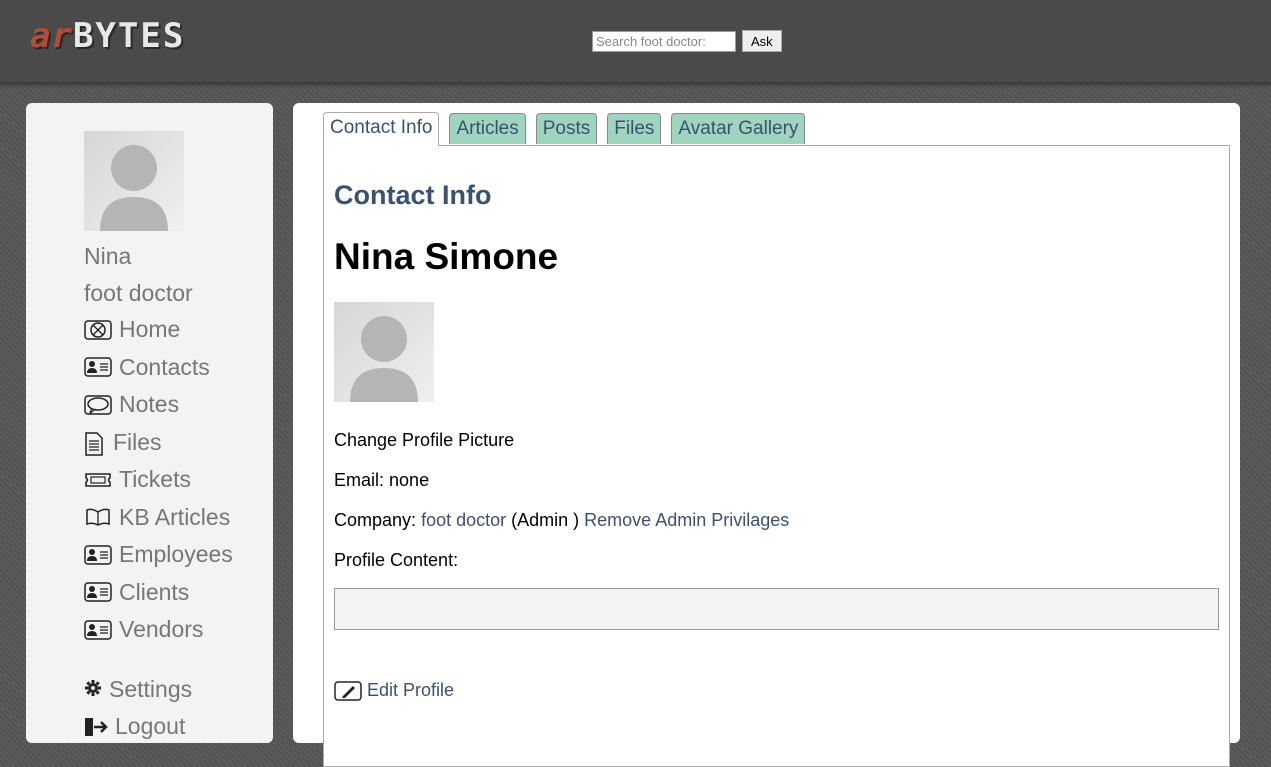 The image size is (1271, 767). What do you see at coordinates (98, 405) in the screenshot?
I see `speech-bubble-icon` at bounding box center [98, 405].